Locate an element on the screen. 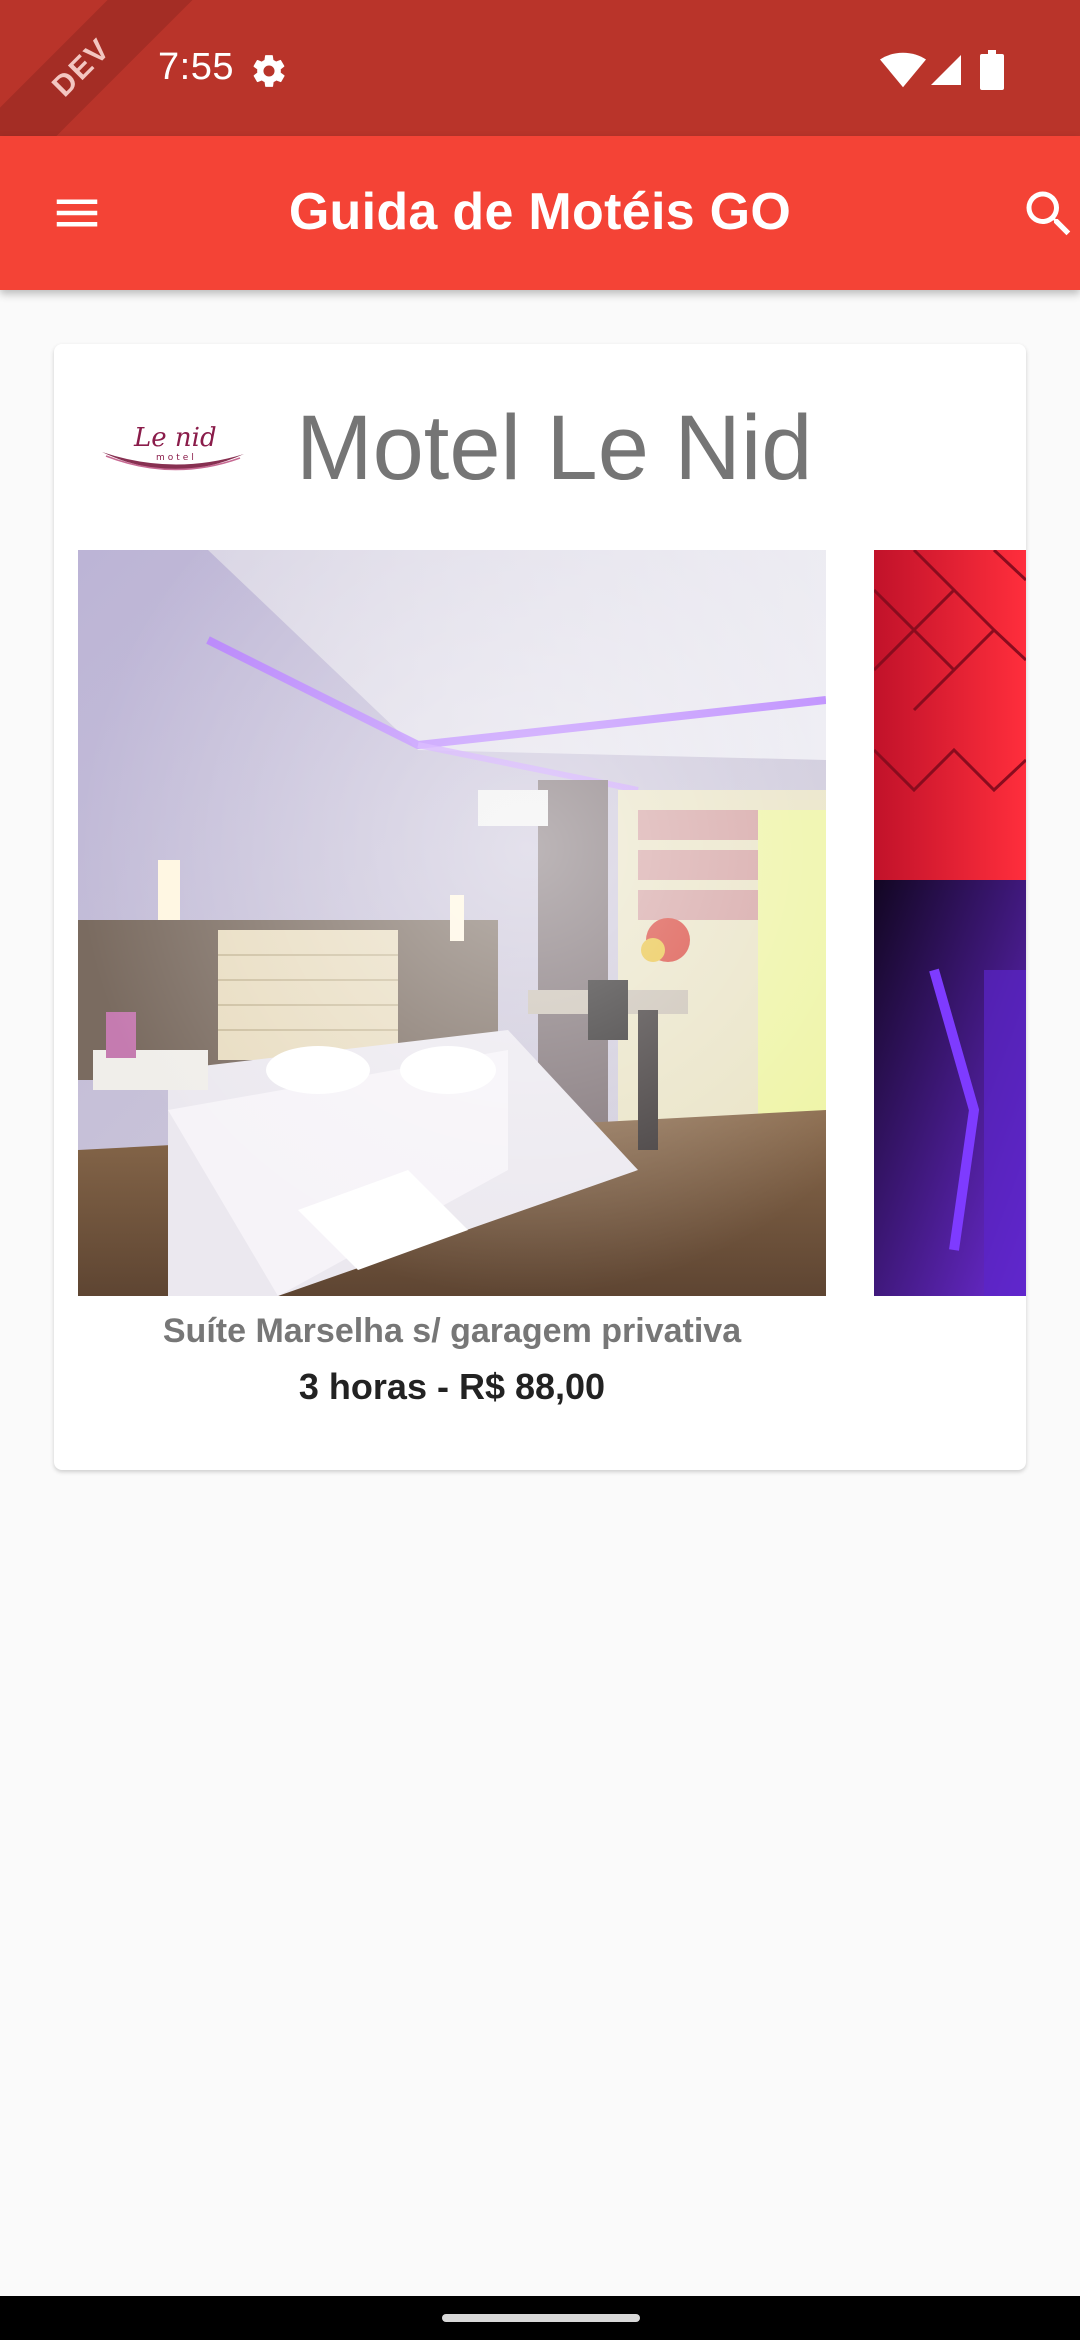  motel-name: Motel Le Nid is located at coordinates (554, 448).